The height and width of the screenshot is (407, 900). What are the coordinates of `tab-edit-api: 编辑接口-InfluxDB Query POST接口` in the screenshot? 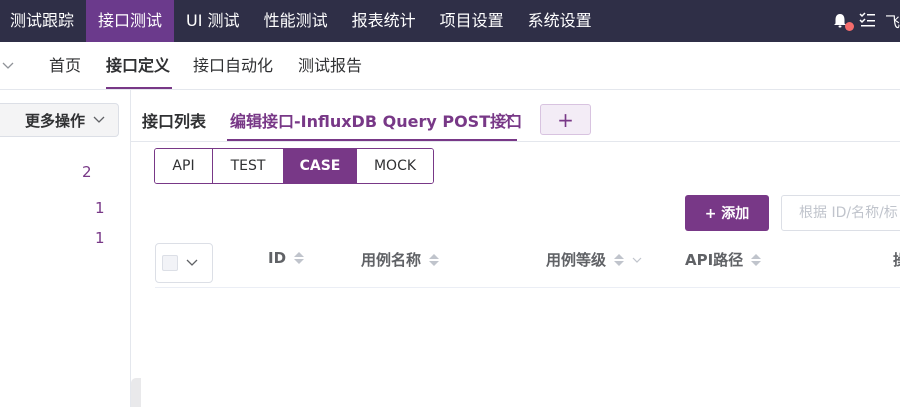 It's located at (376, 120).